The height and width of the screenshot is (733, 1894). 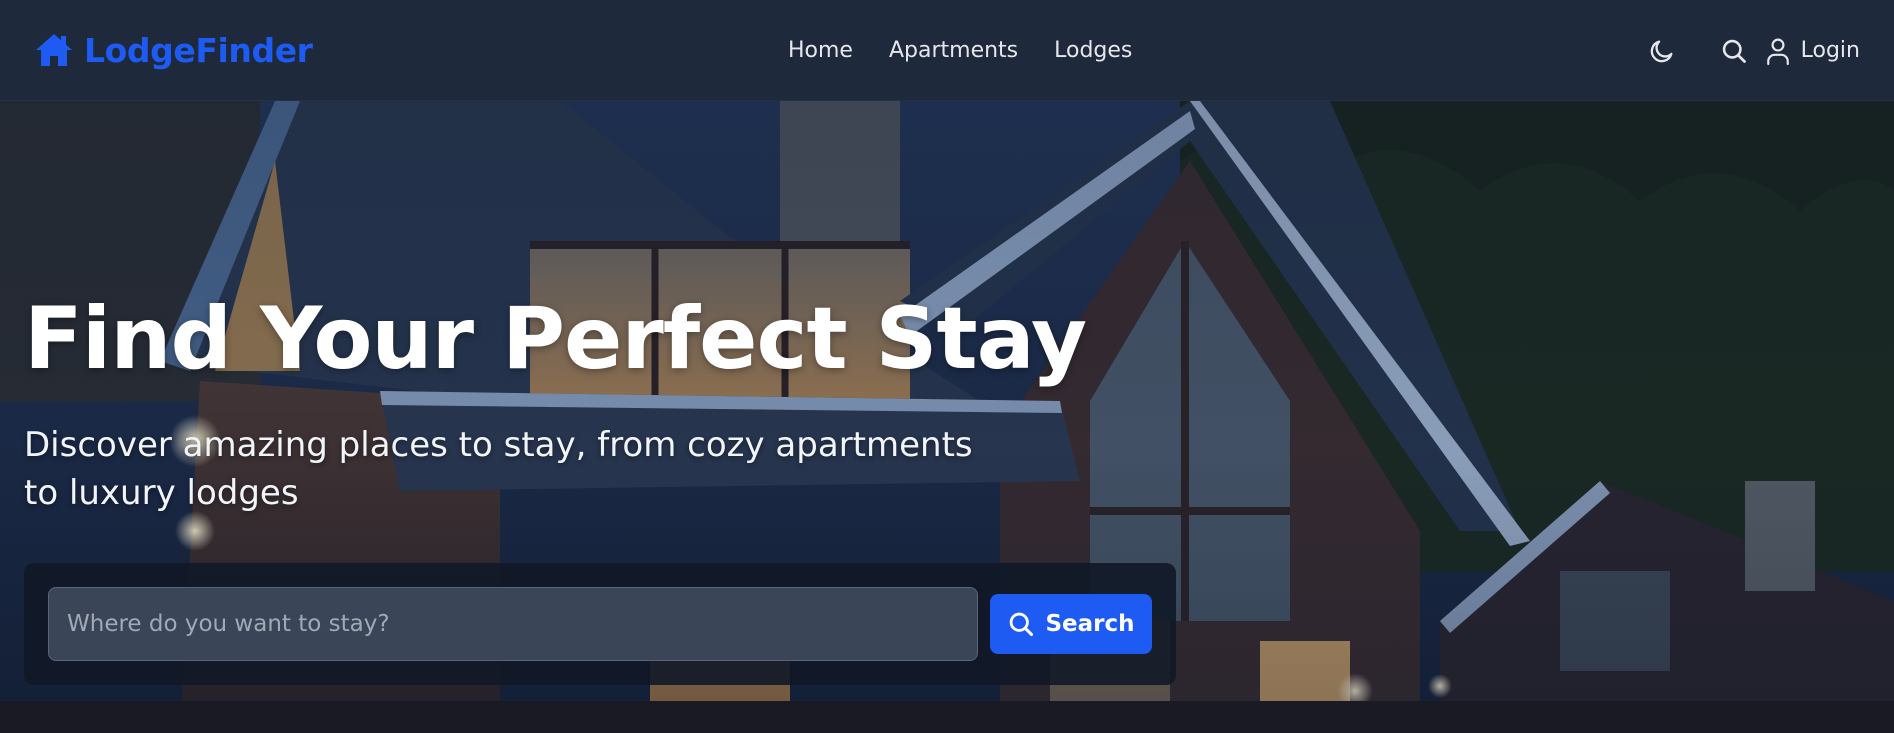 What do you see at coordinates (513, 624) in the screenshot?
I see `destination-search-input` at bounding box center [513, 624].